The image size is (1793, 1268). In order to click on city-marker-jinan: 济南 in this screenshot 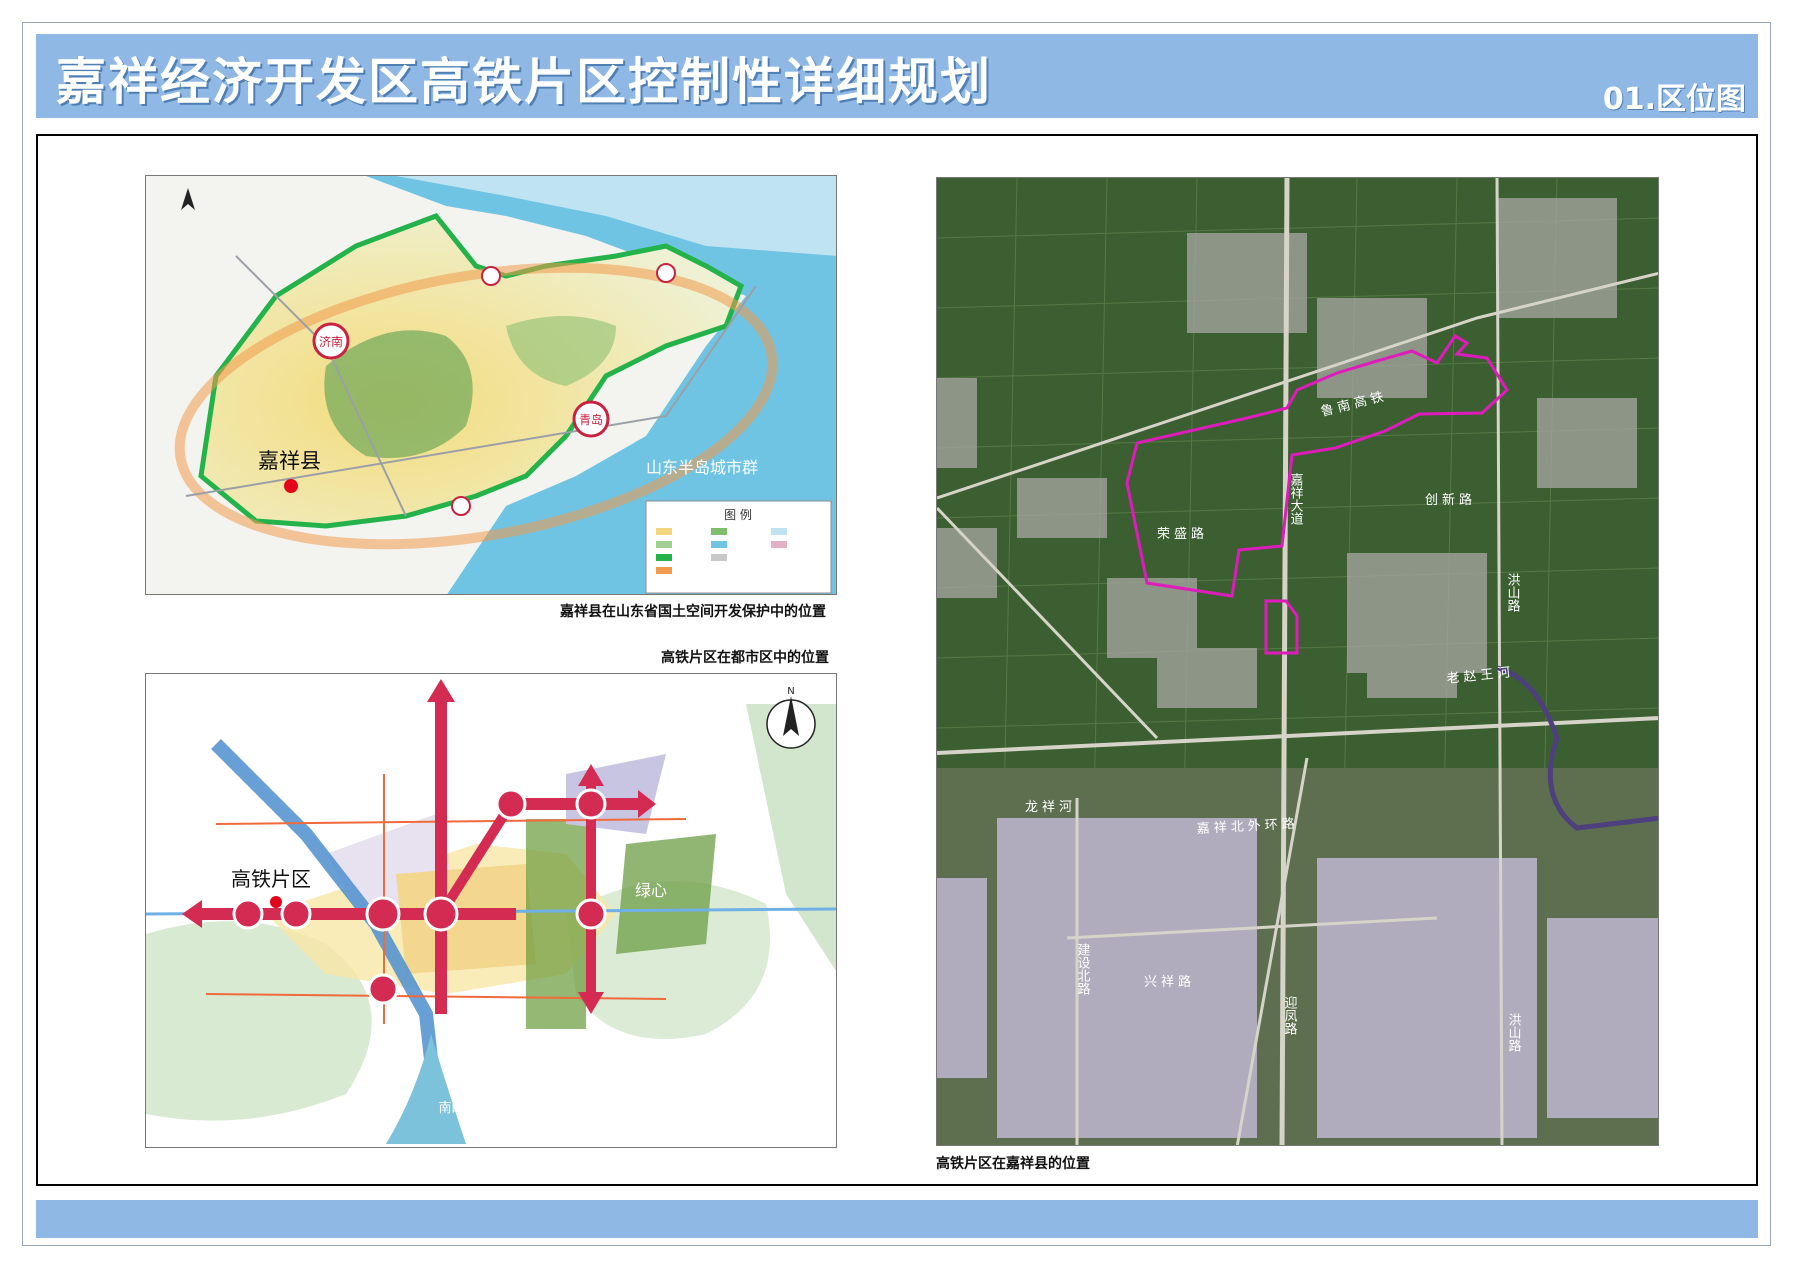, I will do `click(331, 341)`.